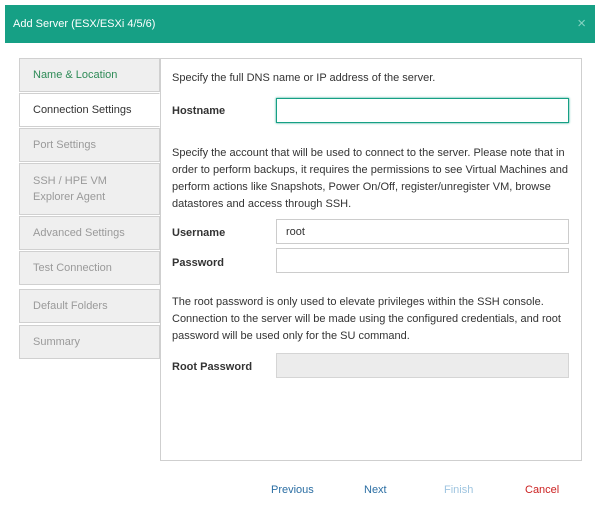 This screenshot has height=510, width=600. I want to click on password-input, so click(422, 260).